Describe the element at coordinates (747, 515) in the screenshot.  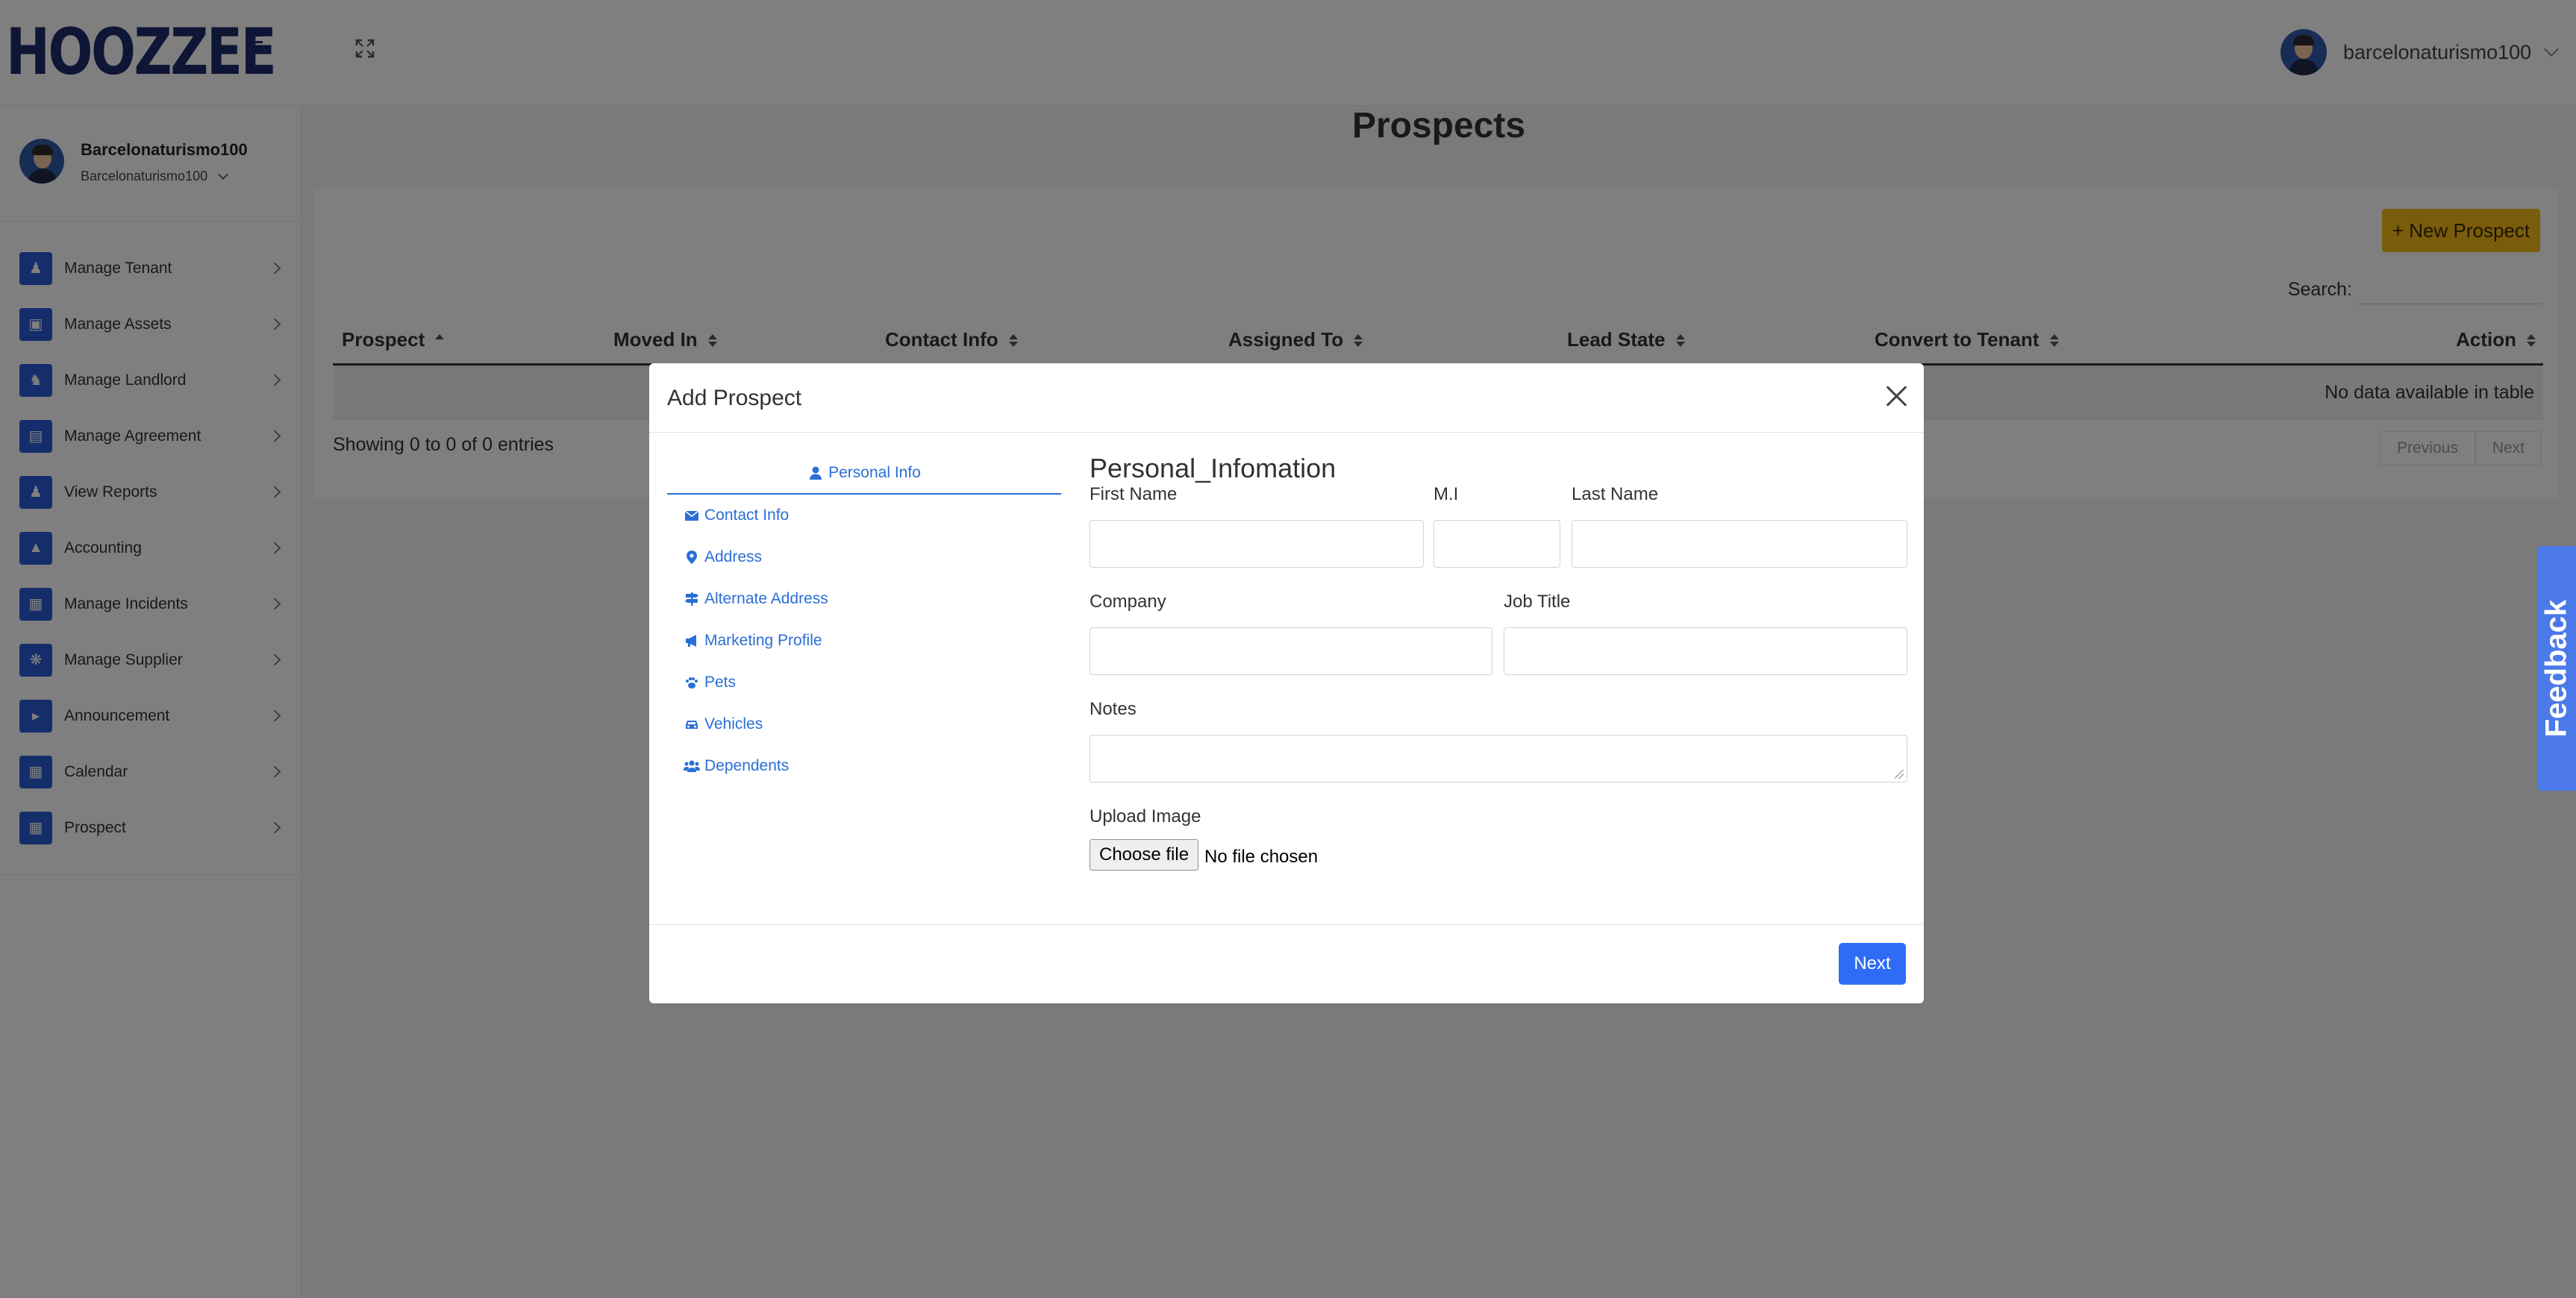
I see `tab-label: Contact Info` at that location.